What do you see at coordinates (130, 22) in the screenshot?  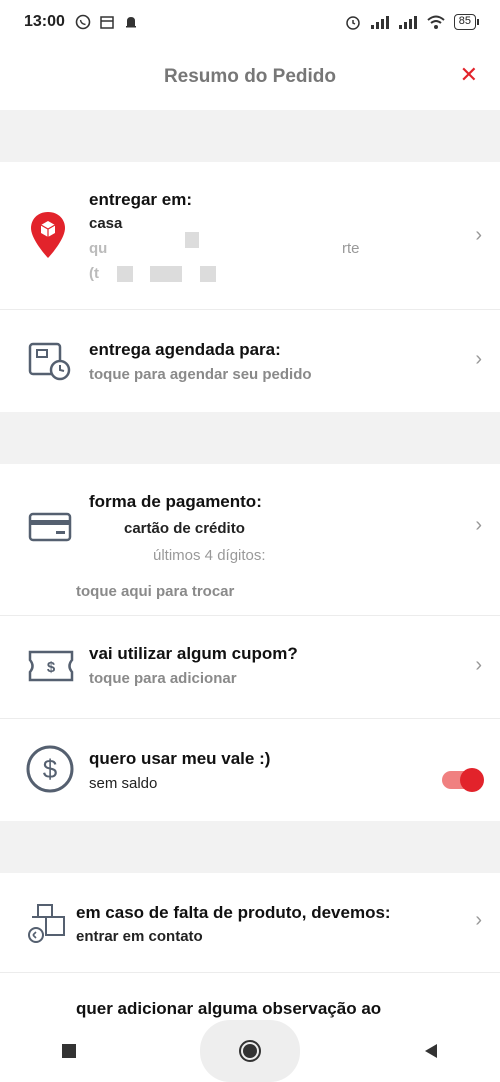 I see `notification-icon` at bounding box center [130, 22].